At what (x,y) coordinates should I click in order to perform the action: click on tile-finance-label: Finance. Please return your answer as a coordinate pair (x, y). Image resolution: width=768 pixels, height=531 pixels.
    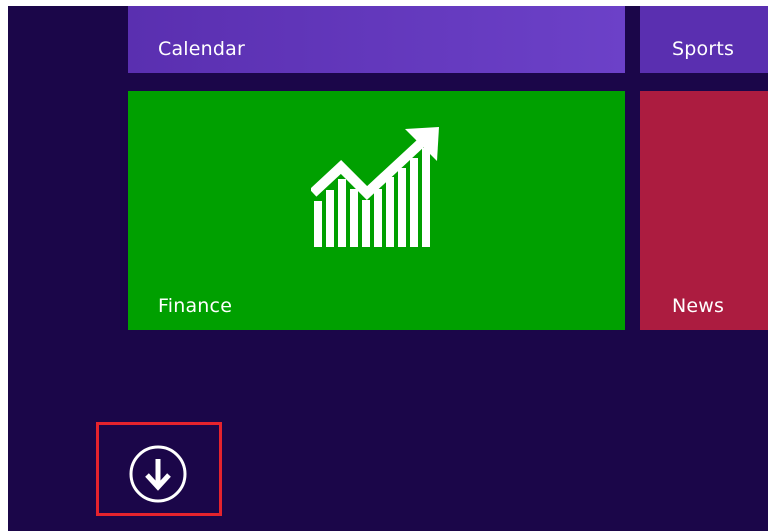
    Looking at the image, I should click on (195, 306).